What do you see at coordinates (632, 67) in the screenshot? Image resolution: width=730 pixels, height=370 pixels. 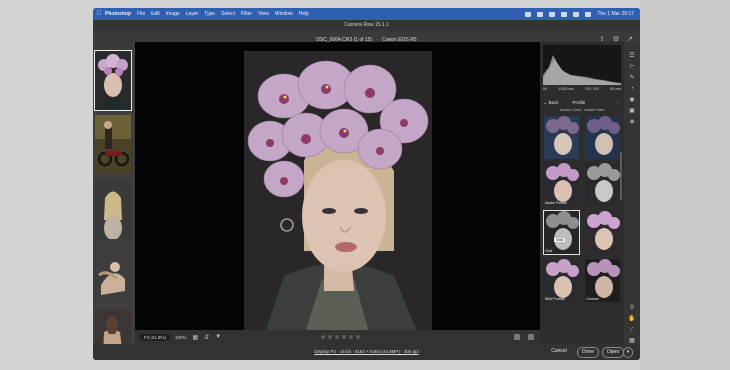 I see `crop-icon: ⊢` at bounding box center [632, 67].